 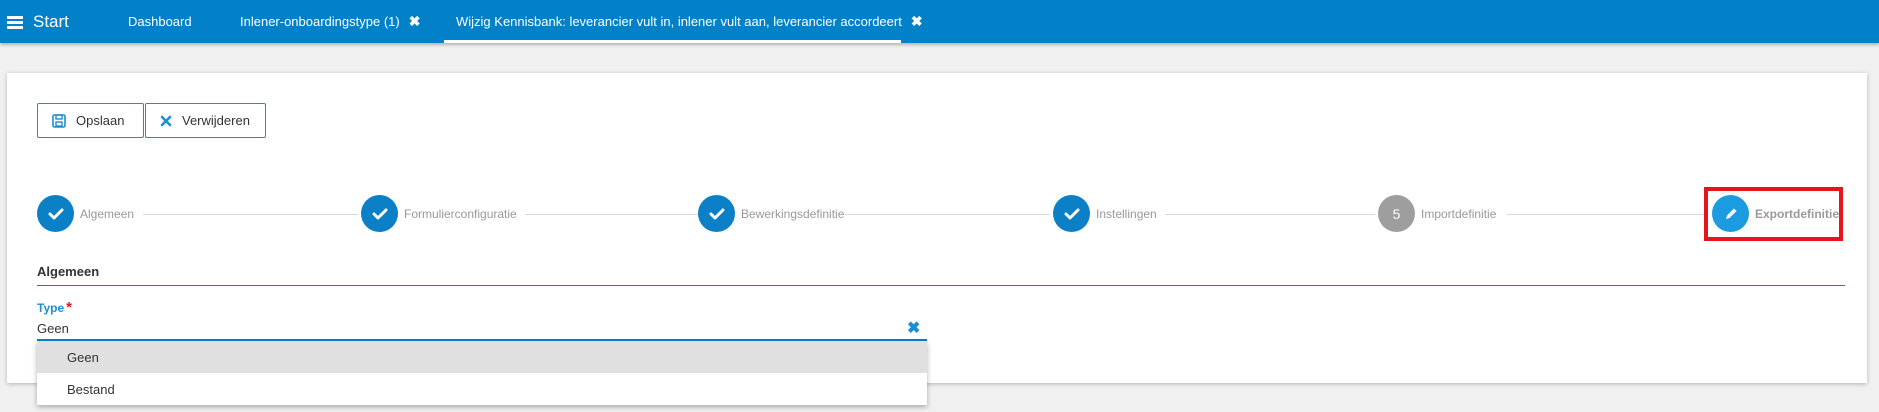 What do you see at coordinates (166, 120) in the screenshot?
I see `close-icon` at bounding box center [166, 120].